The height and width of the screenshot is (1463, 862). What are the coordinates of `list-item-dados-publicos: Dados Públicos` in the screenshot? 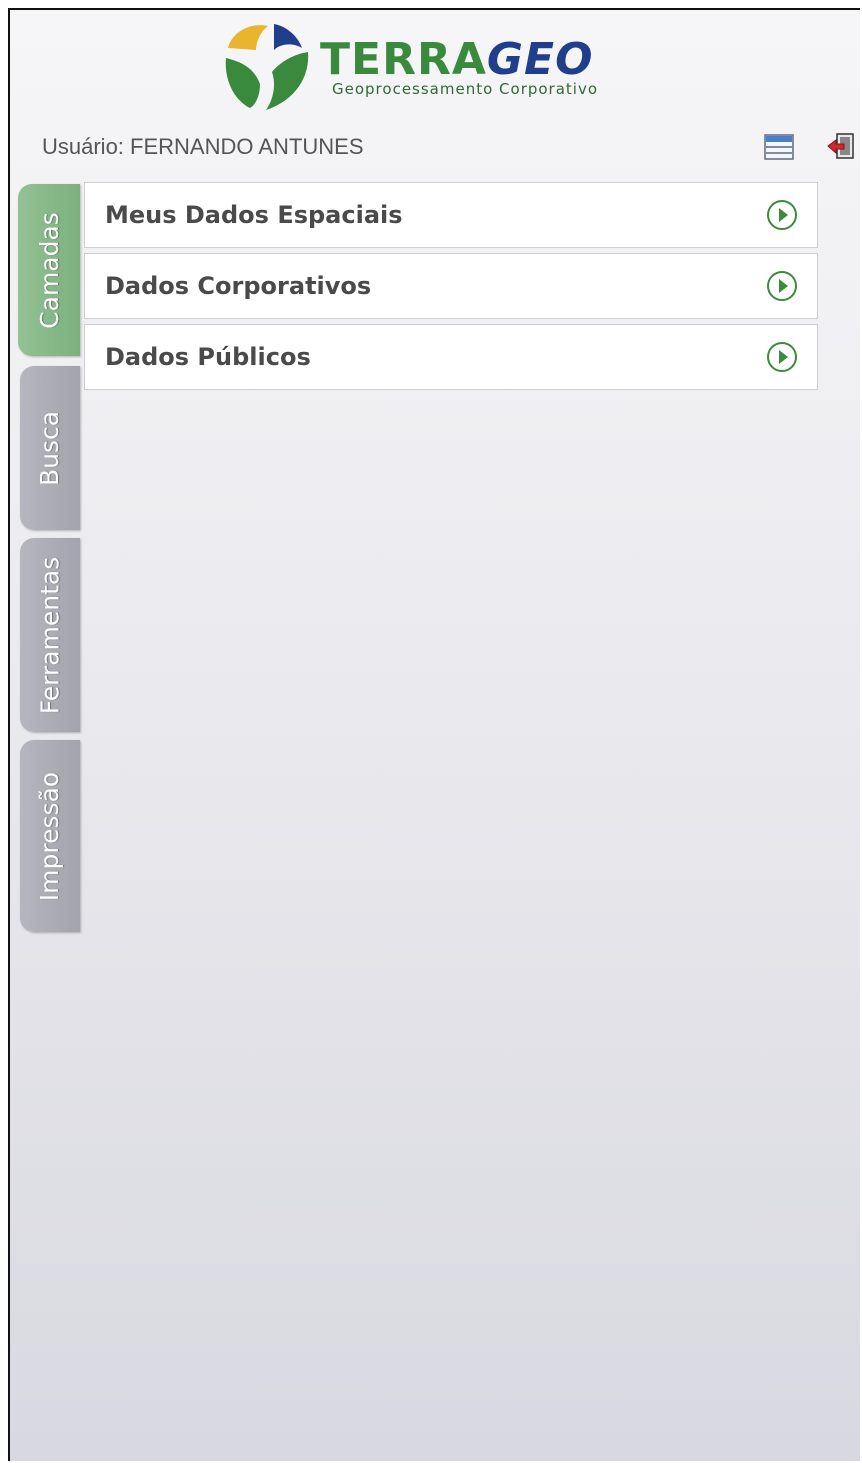 It's located at (451, 357).